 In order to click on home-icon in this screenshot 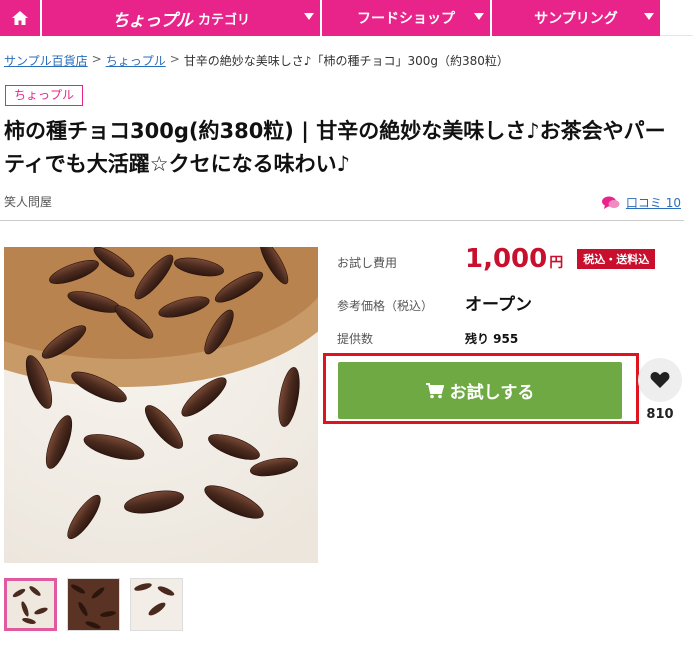, I will do `click(20, 18)`.